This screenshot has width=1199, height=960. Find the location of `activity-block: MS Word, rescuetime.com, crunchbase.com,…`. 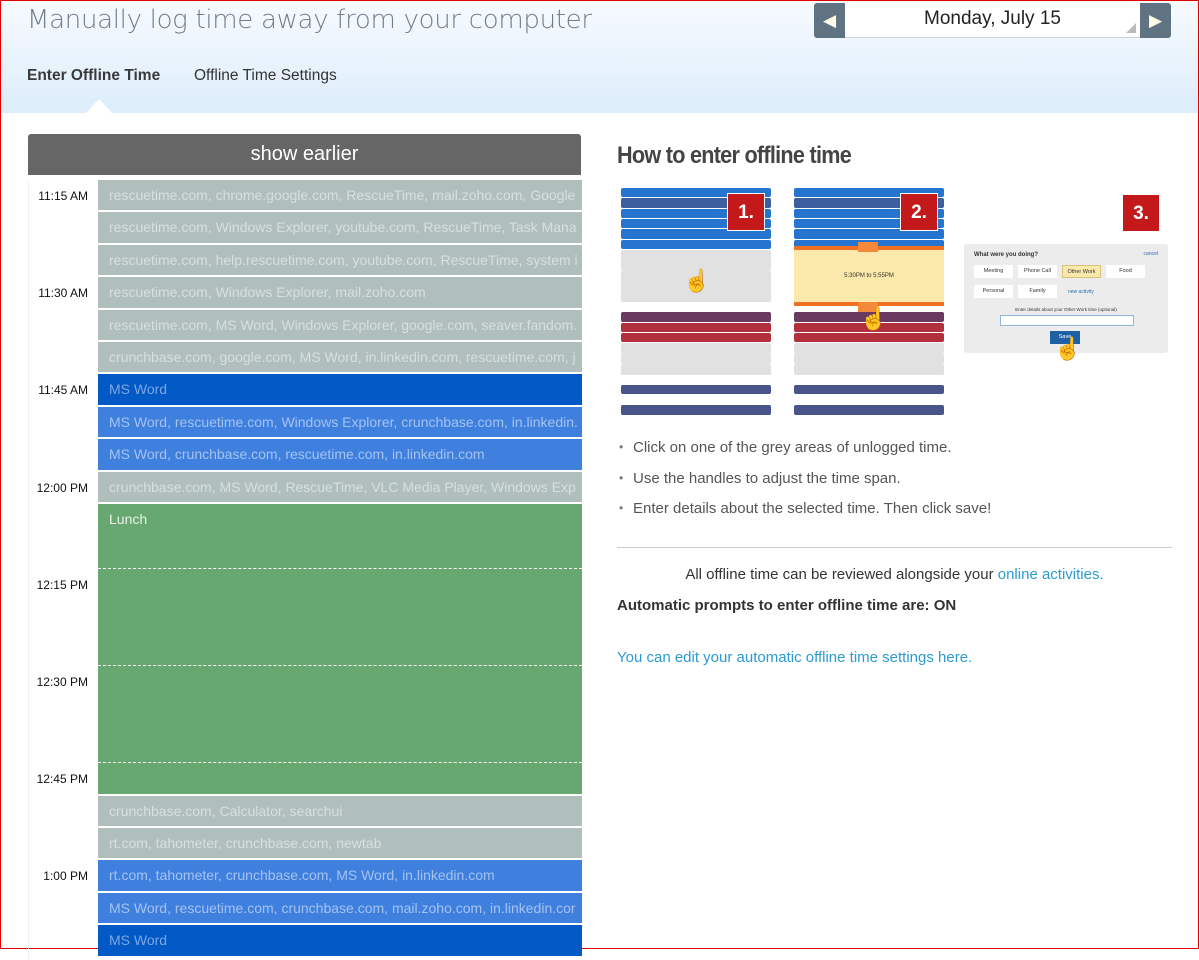

activity-block: MS Word, rescuetime.com, crunchbase.com,… is located at coordinates (340, 909).